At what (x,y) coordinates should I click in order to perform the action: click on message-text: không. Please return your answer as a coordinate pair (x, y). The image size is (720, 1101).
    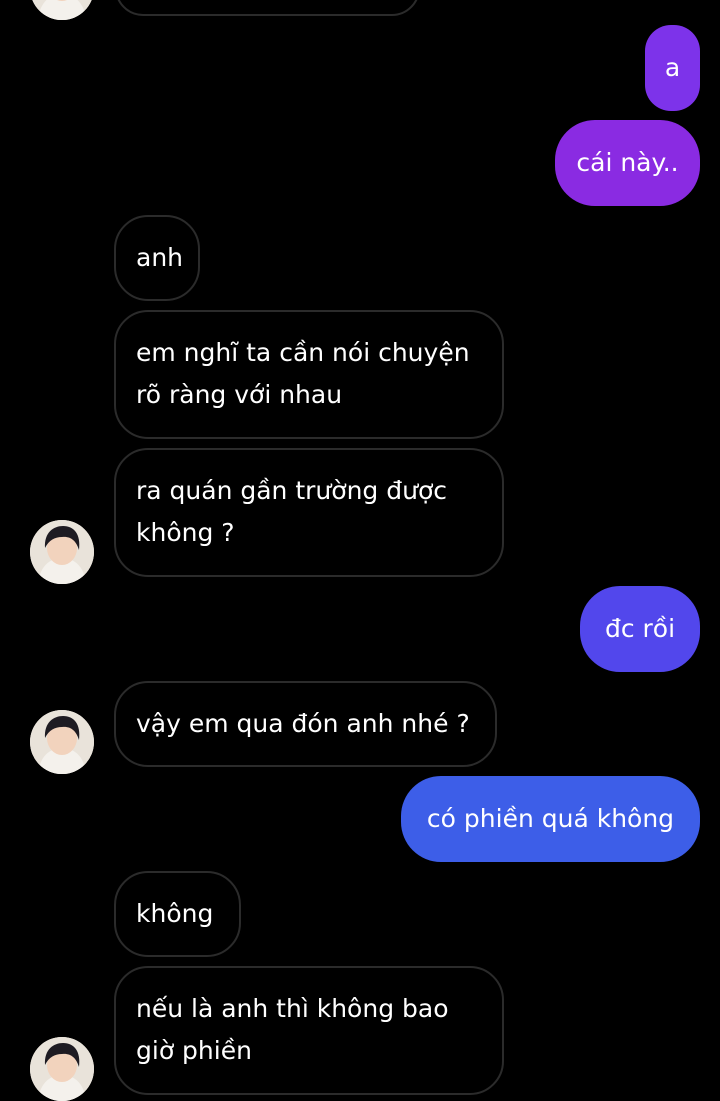
    Looking at the image, I should click on (175, 913).